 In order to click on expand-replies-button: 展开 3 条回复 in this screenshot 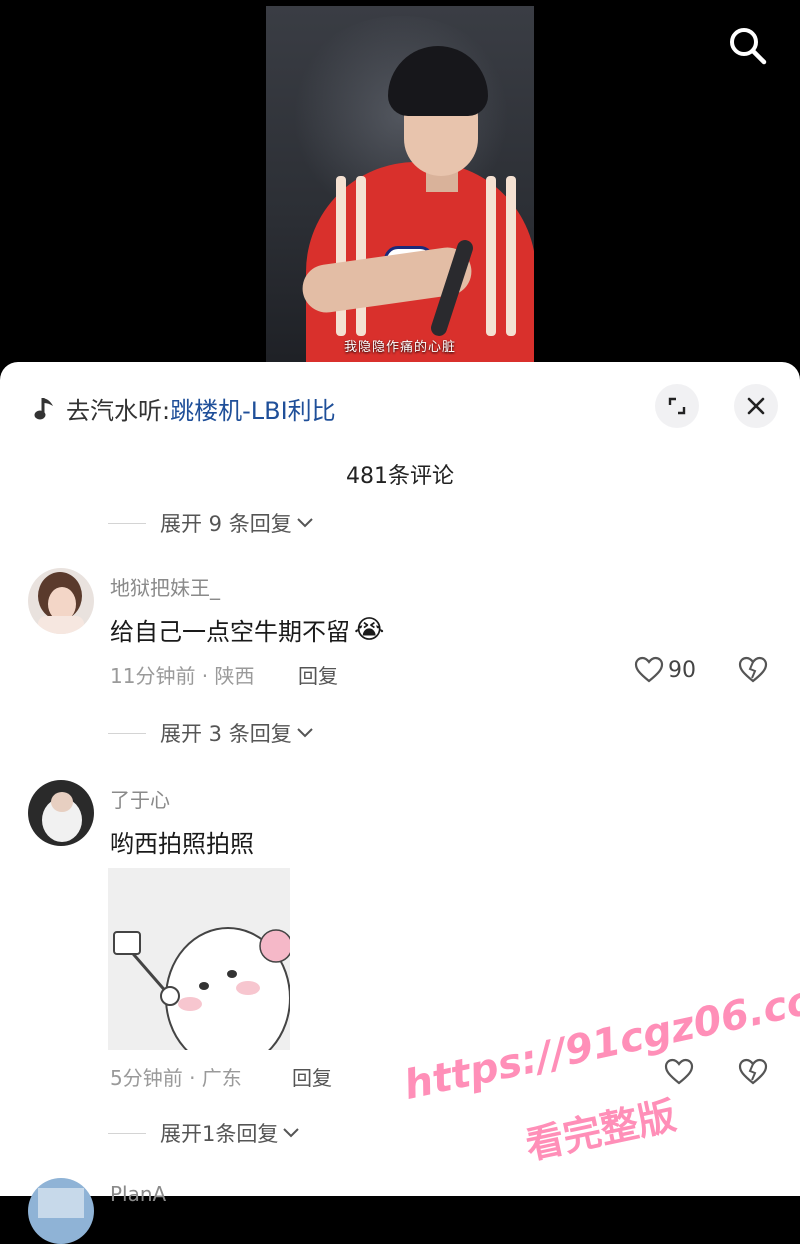, I will do `click(211, 733)`.